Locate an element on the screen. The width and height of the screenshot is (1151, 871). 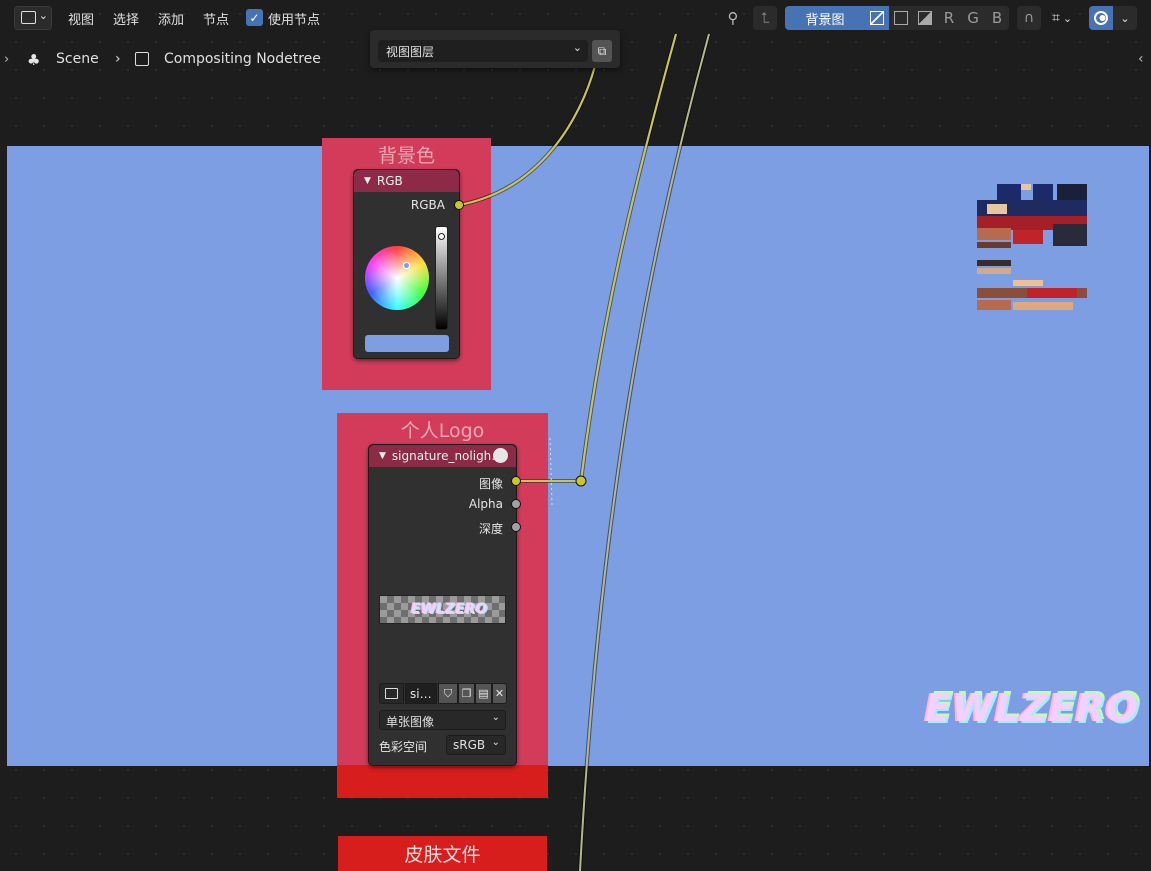
overlays-toggle is located at coordinates (1101, 18).